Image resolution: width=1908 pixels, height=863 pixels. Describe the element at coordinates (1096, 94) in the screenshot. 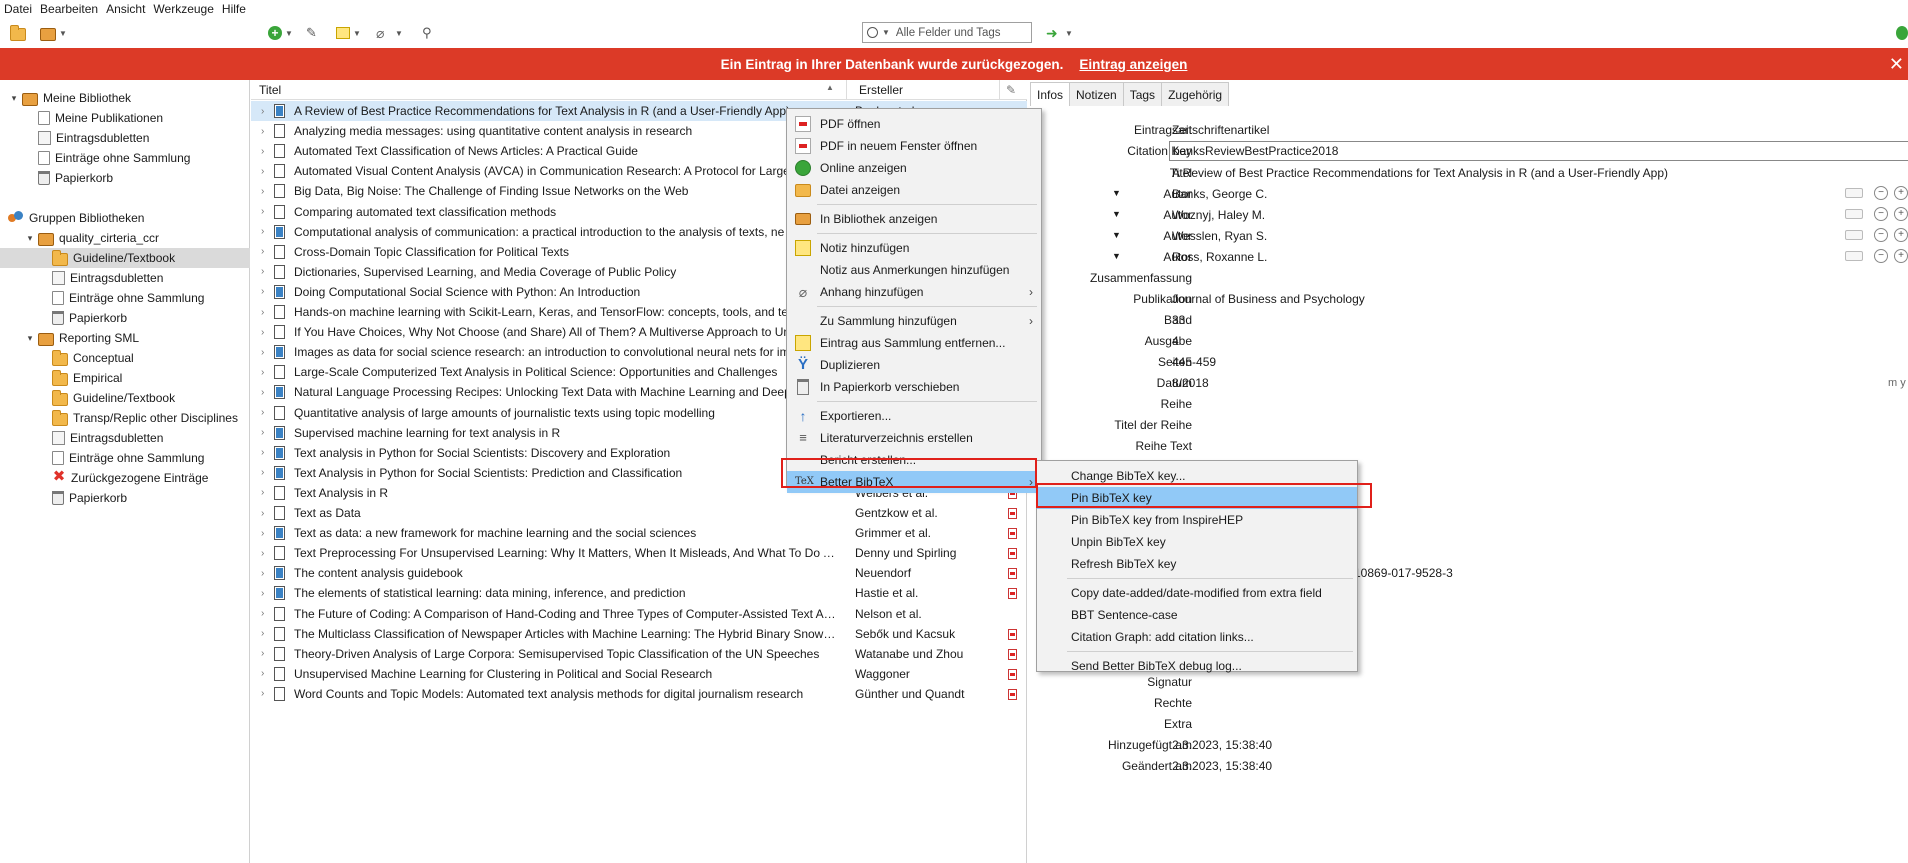

I see `tab-notizen: Notizen` at that location.